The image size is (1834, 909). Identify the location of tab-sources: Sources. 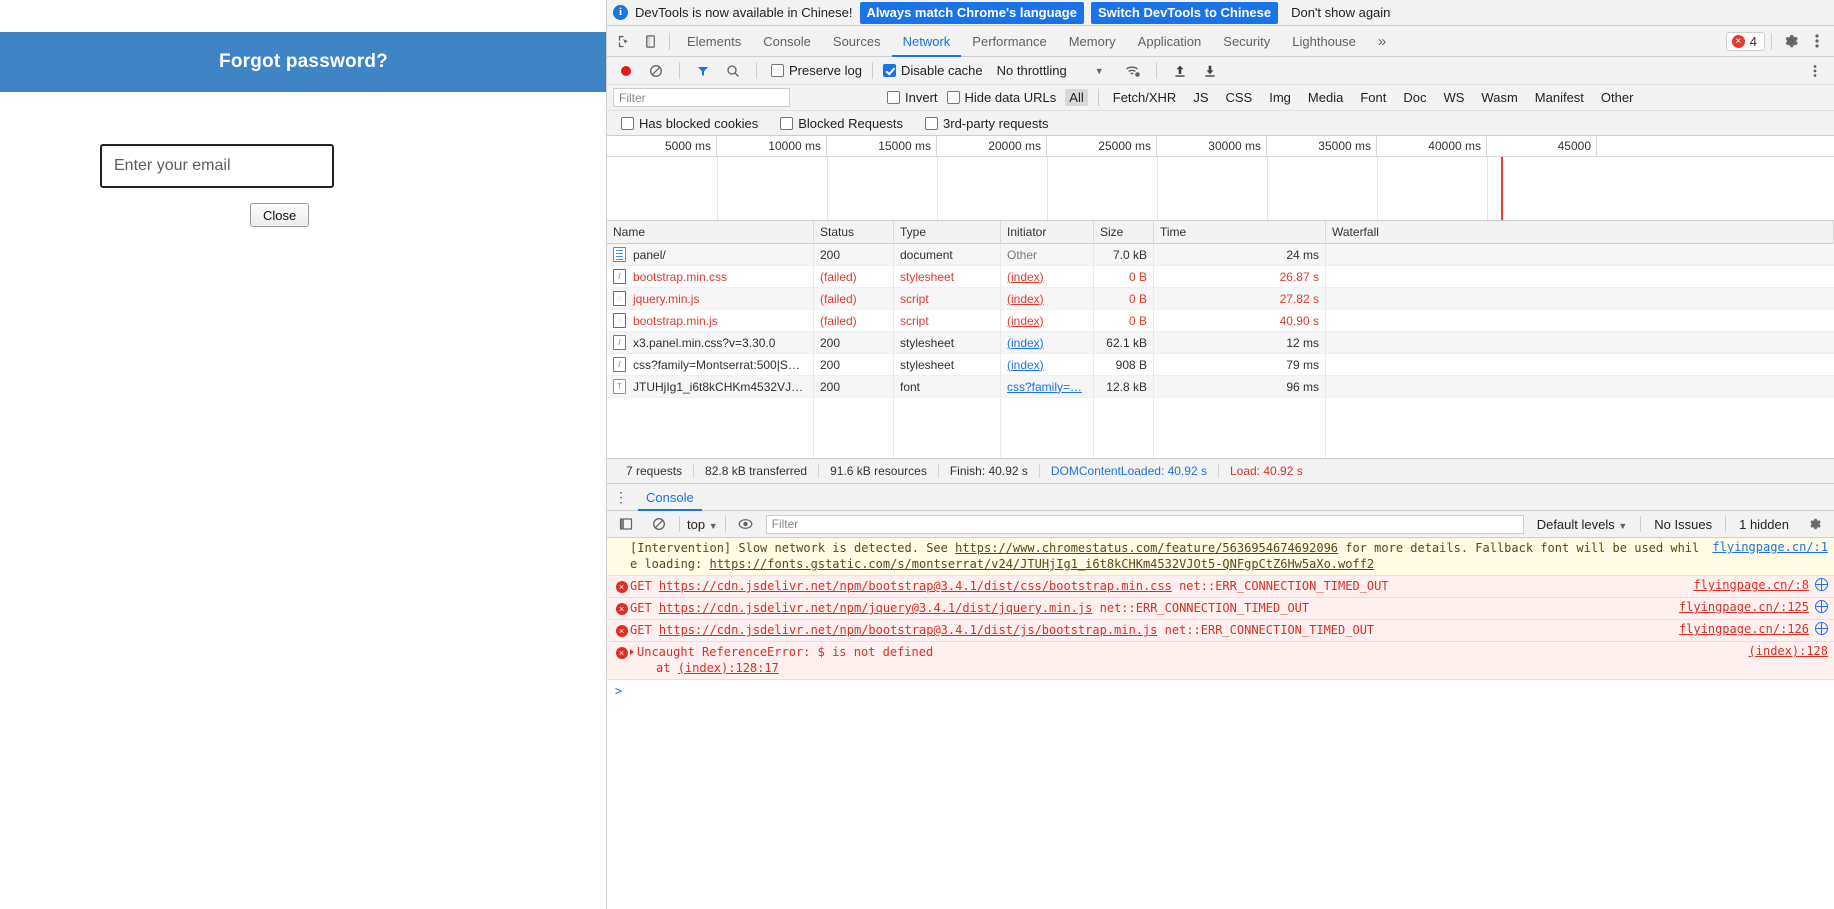
(857, 41).